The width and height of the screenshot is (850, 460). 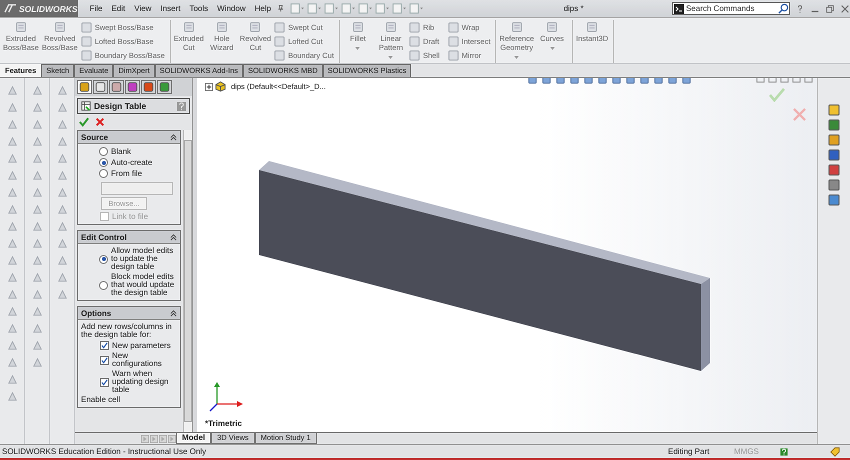 What do you see at coordinates (118, 8) in the screenshot?
I see `menu-item: Edit` at bounding box center [118, 8].